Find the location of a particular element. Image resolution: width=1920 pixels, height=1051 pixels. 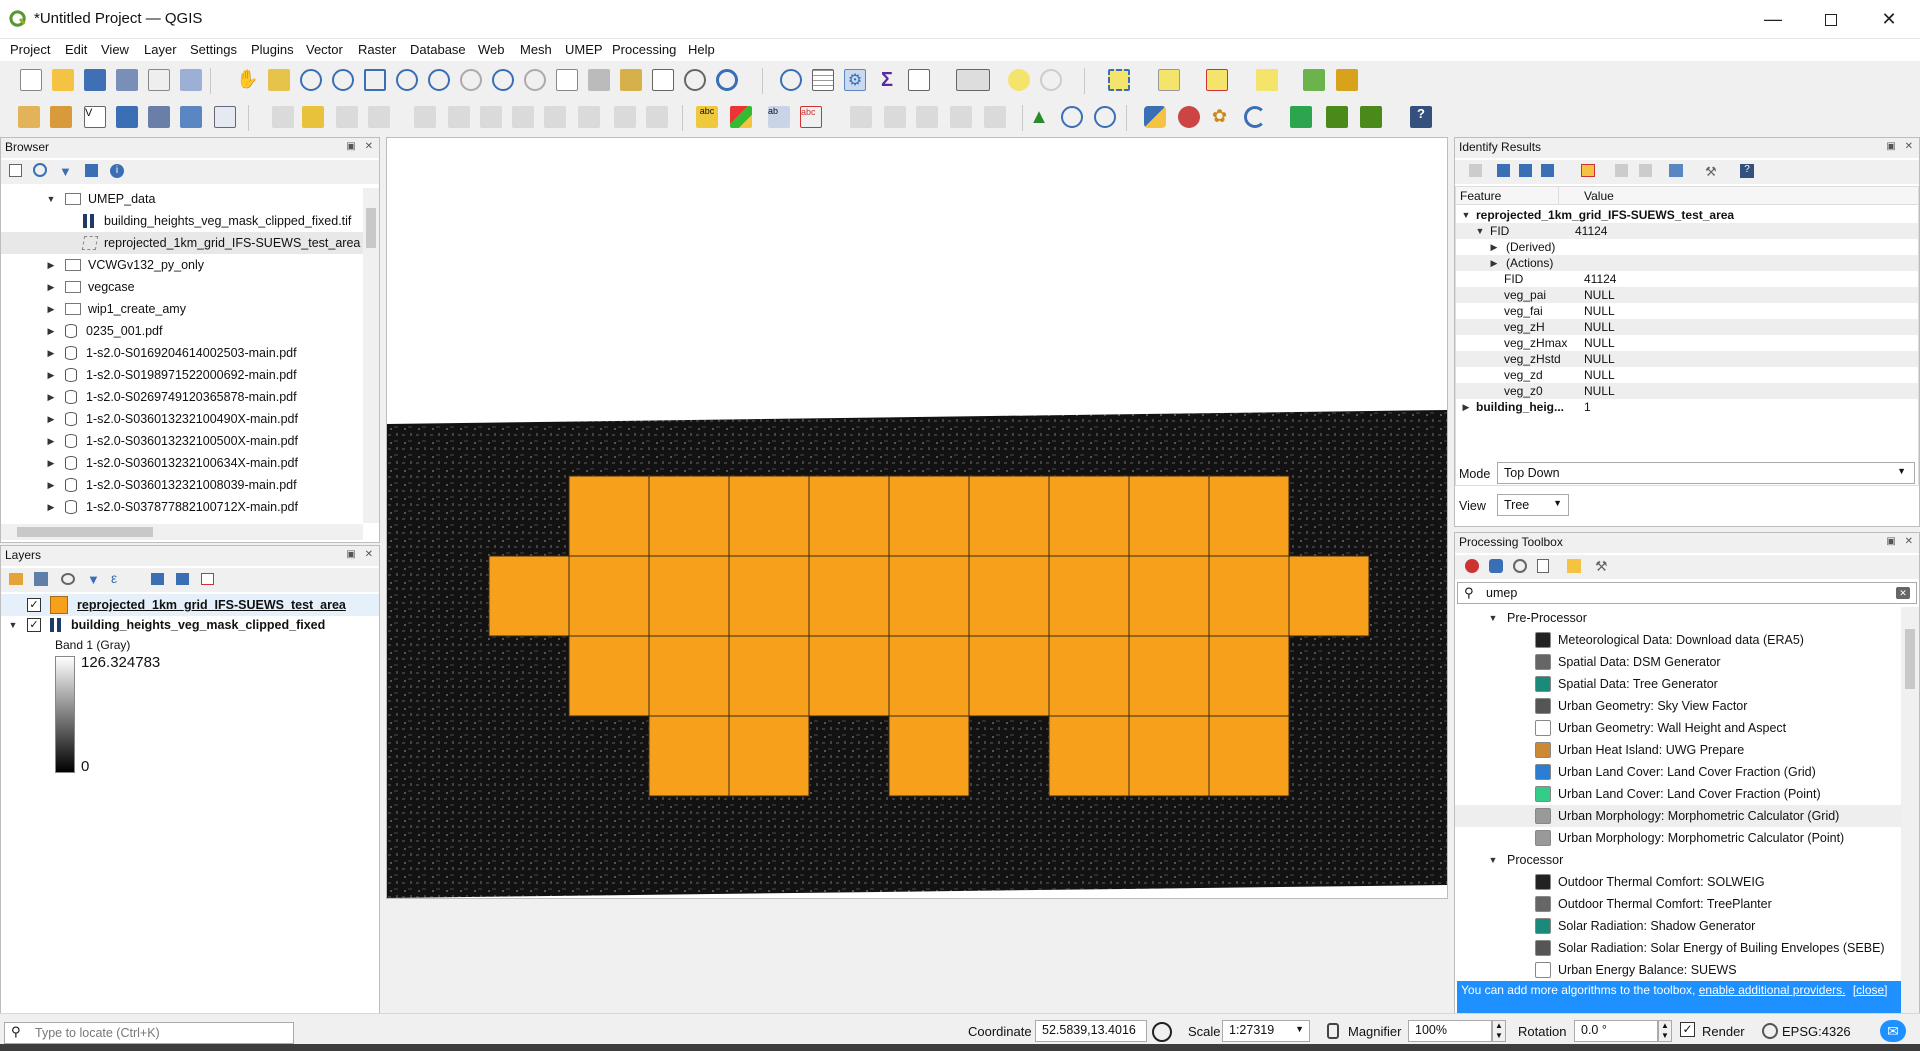

algorithm-item: Solar Radiation: Shadow Generator is located at coordinates (1678, 926).